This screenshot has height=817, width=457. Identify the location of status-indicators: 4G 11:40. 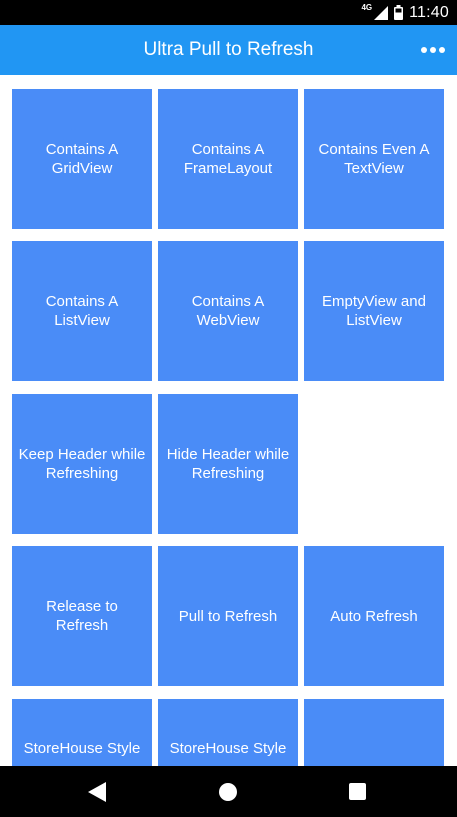
(405, 12).